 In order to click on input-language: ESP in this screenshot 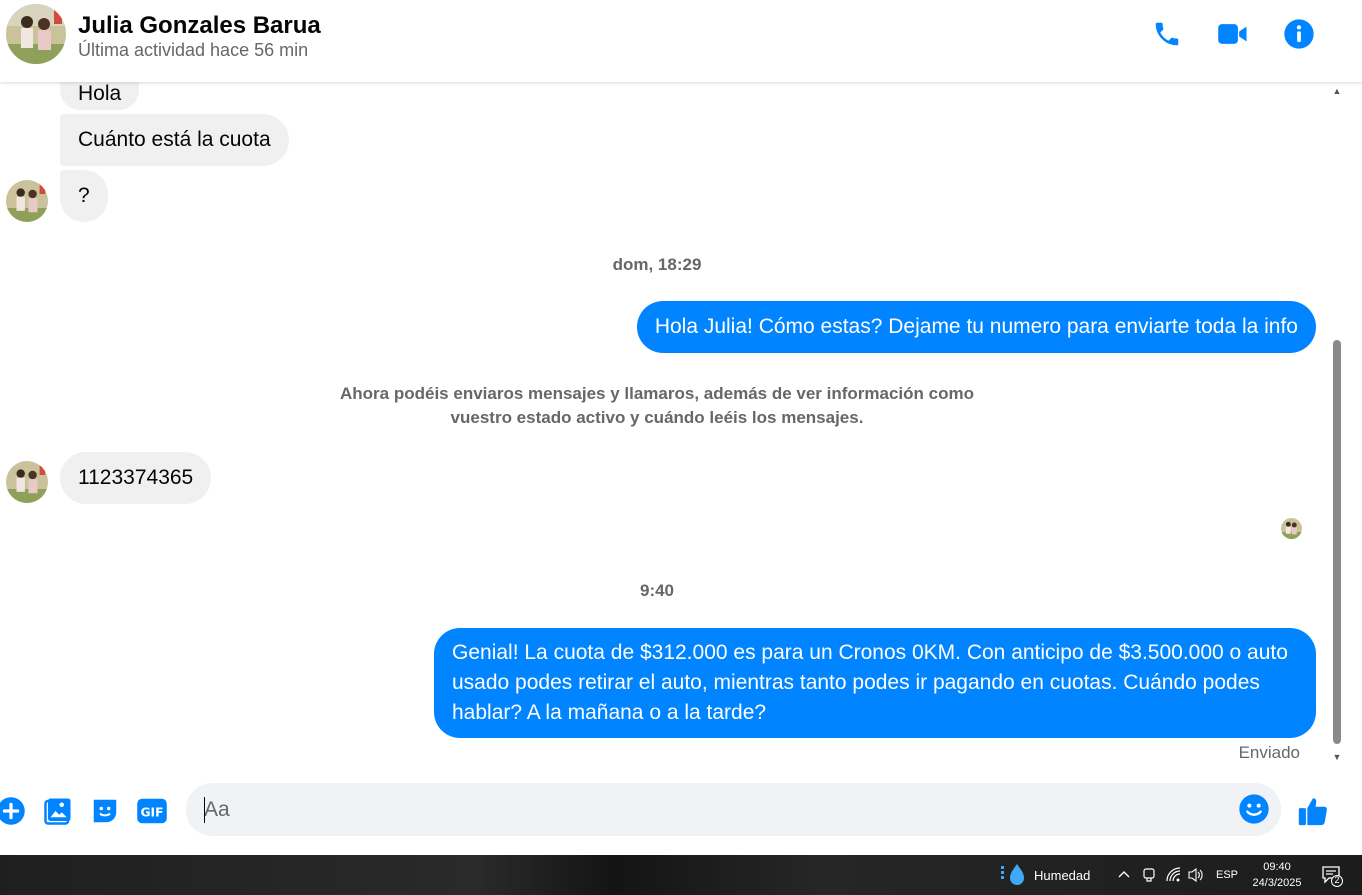, I will do `click(1227, 875)`.